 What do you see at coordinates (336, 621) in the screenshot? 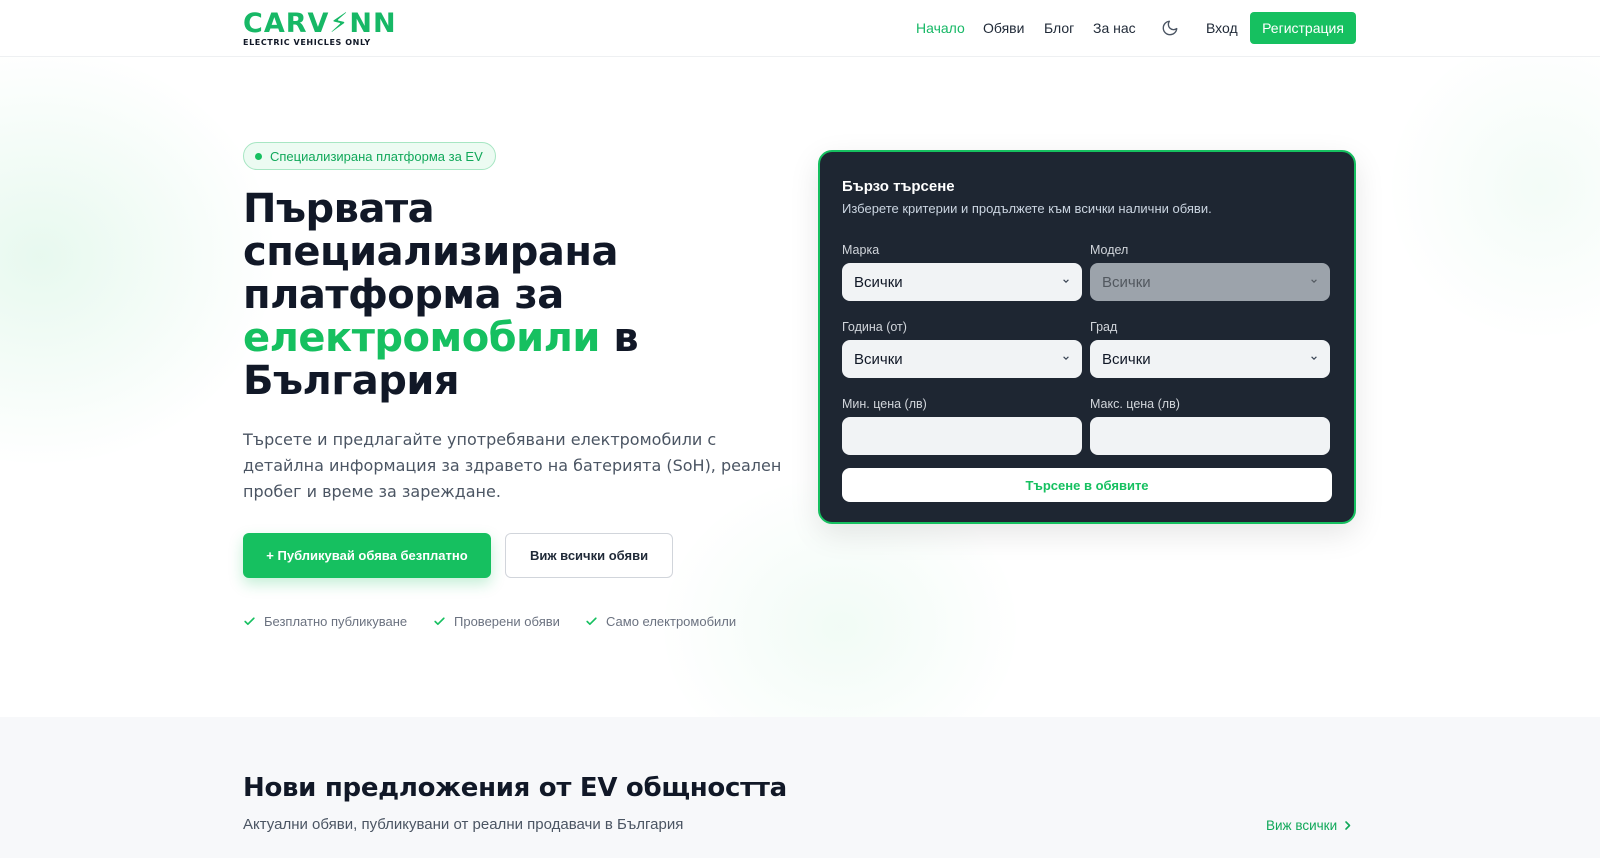
I see `feature-label: Безплатно публикуване` at bounding box center [336, 621].